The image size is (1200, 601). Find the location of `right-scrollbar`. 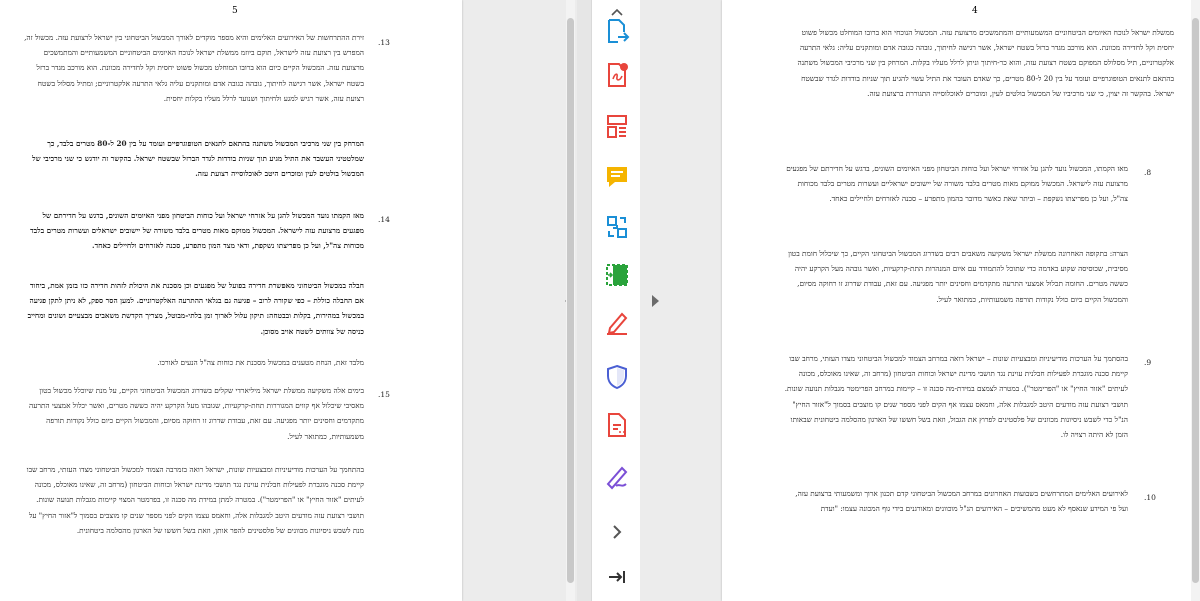

right-scrollbar is located at coordinates (1195, 300).